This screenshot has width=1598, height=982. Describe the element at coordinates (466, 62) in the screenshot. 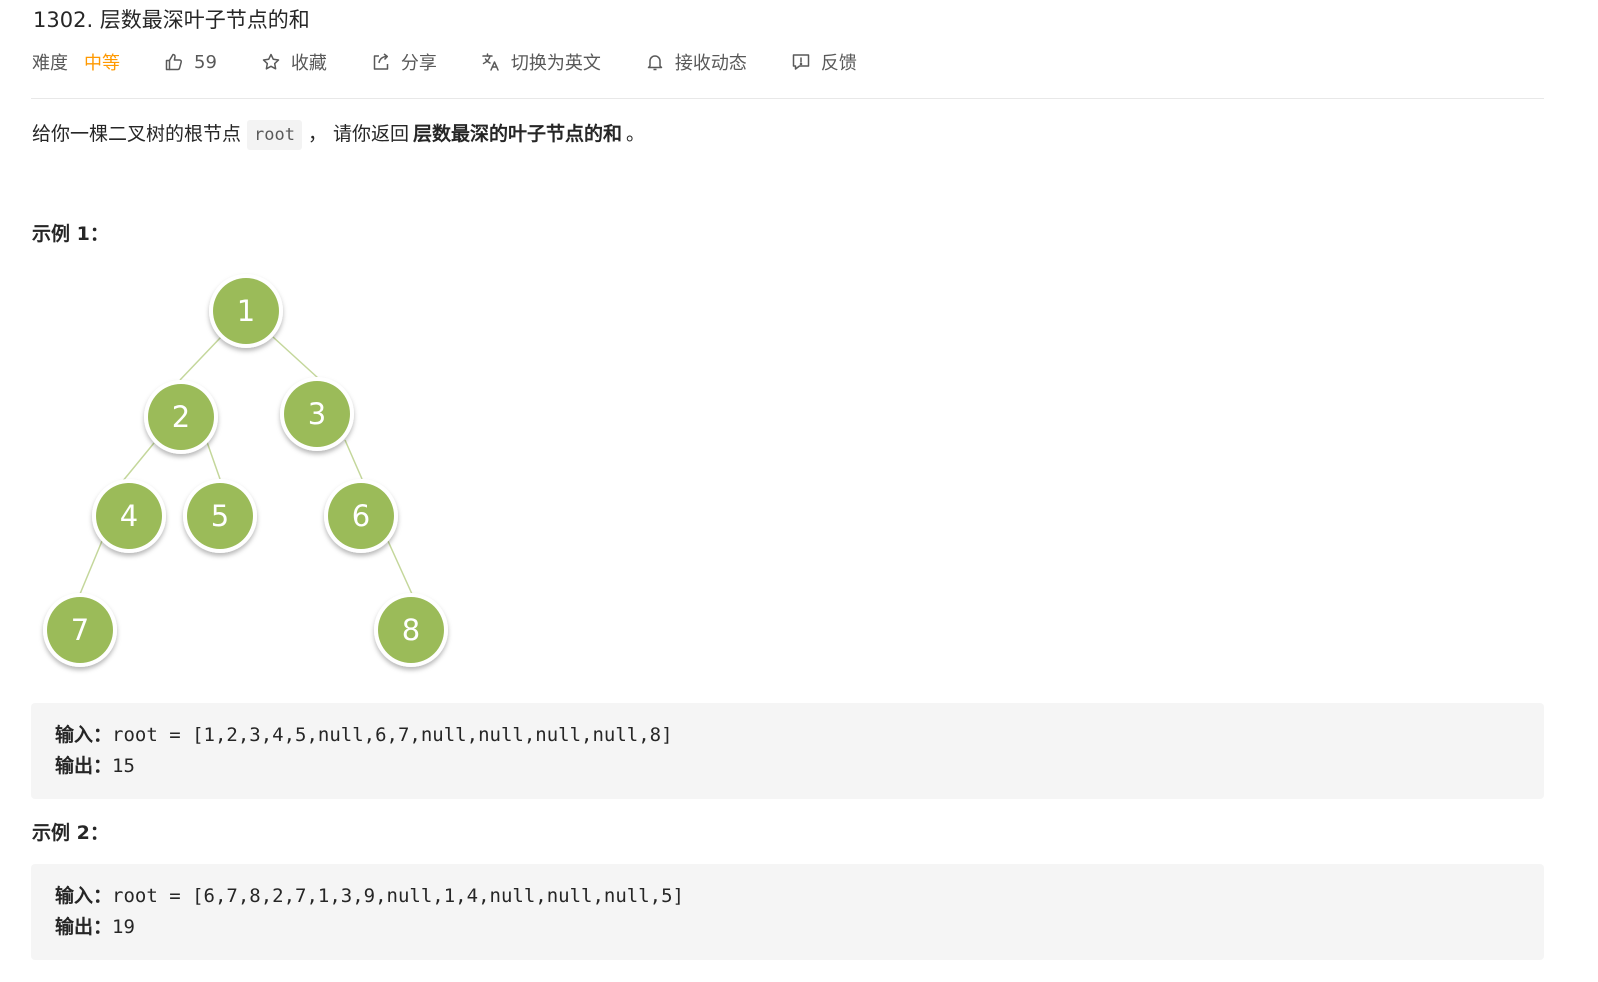

I see `problem-meta-bar: 难度 中等 59 收藏 分享 切换为英文 接收动态 反馈` at that location.